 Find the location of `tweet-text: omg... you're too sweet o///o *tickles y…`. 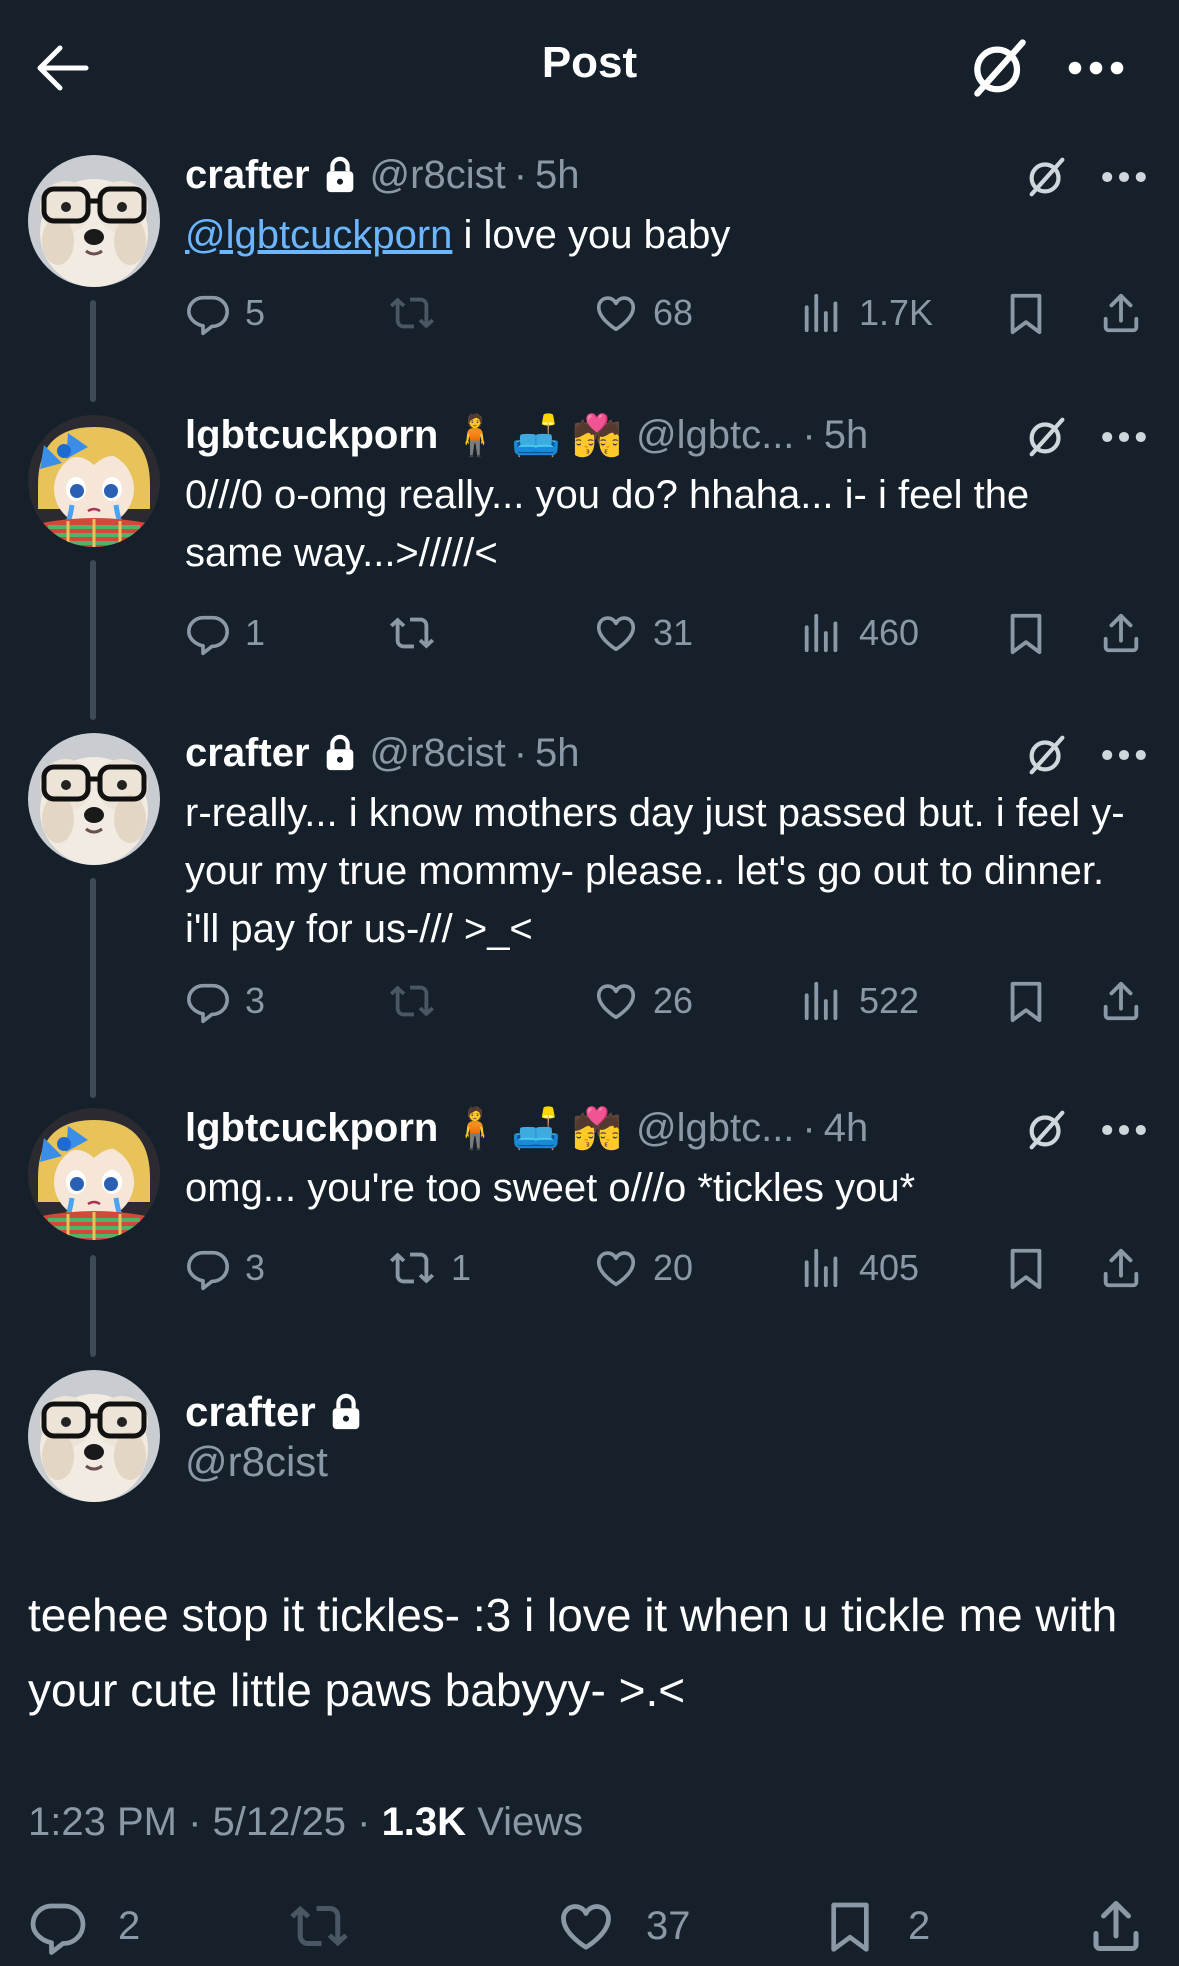

tweet-text: omg... you're too sweet o///o *tickles y… is located at coordinates (550, 1188).